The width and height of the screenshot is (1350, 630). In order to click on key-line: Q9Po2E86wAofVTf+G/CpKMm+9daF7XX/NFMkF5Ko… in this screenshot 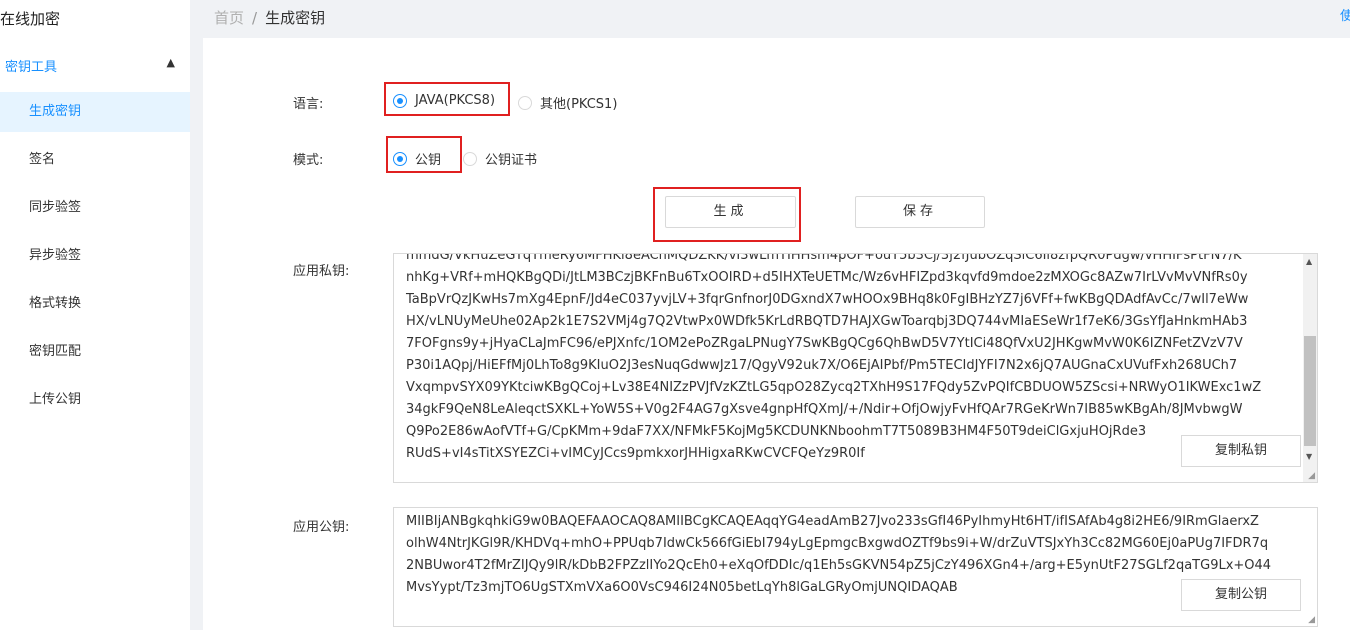, I will do `click(776, 431)`.